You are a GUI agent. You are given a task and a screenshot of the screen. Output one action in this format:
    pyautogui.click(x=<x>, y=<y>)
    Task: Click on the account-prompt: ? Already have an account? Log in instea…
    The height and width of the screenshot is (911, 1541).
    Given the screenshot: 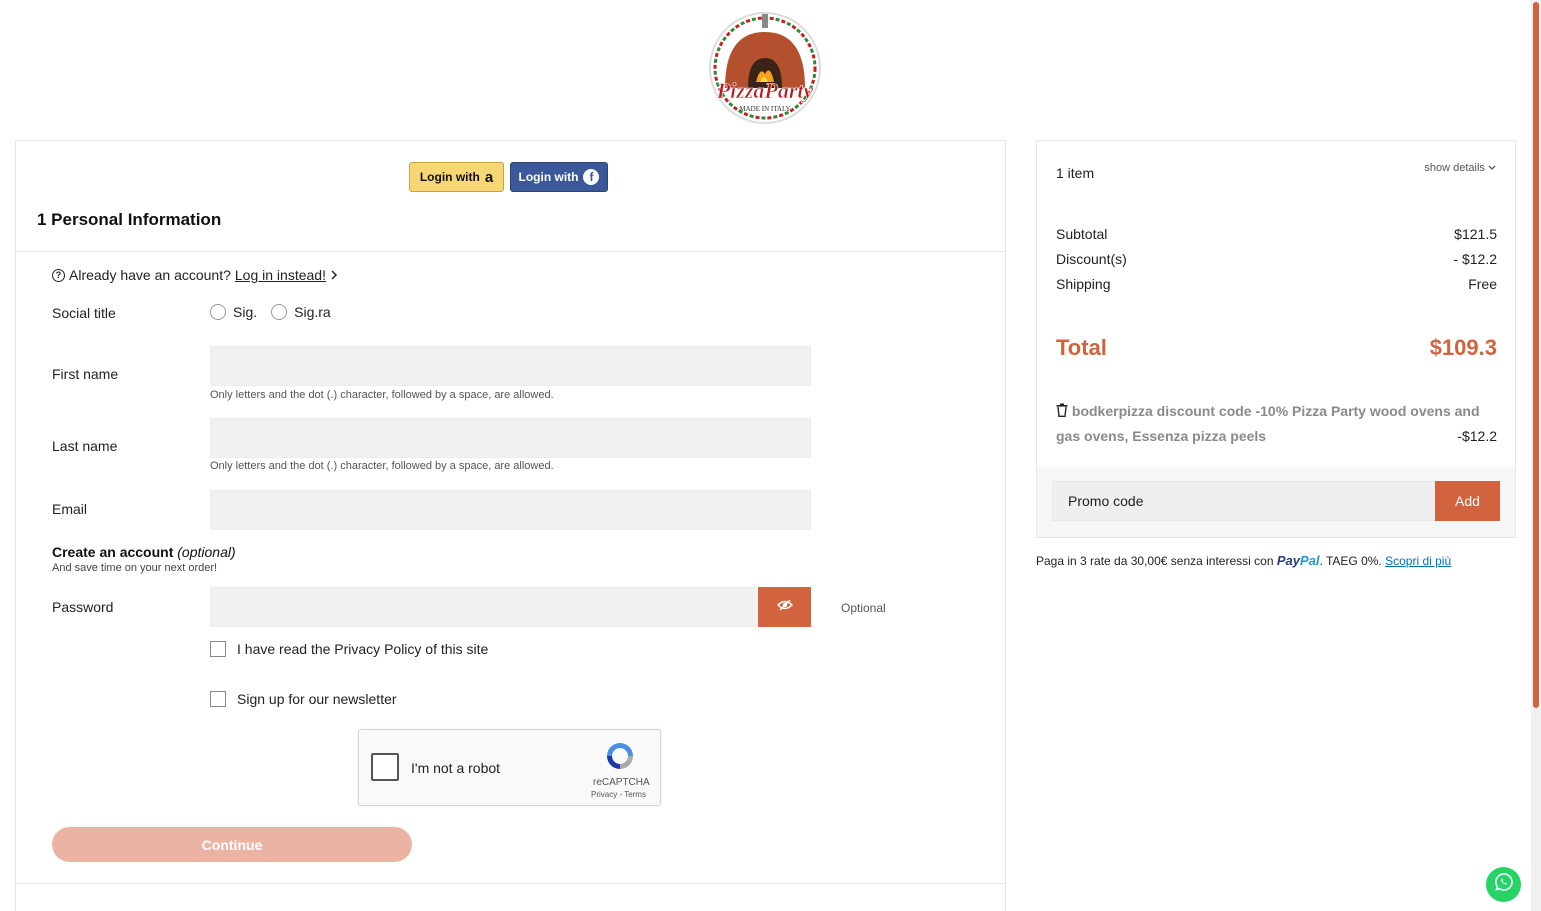 What is the action you would take?
    pyautogui.click(x=195, y=275)
    